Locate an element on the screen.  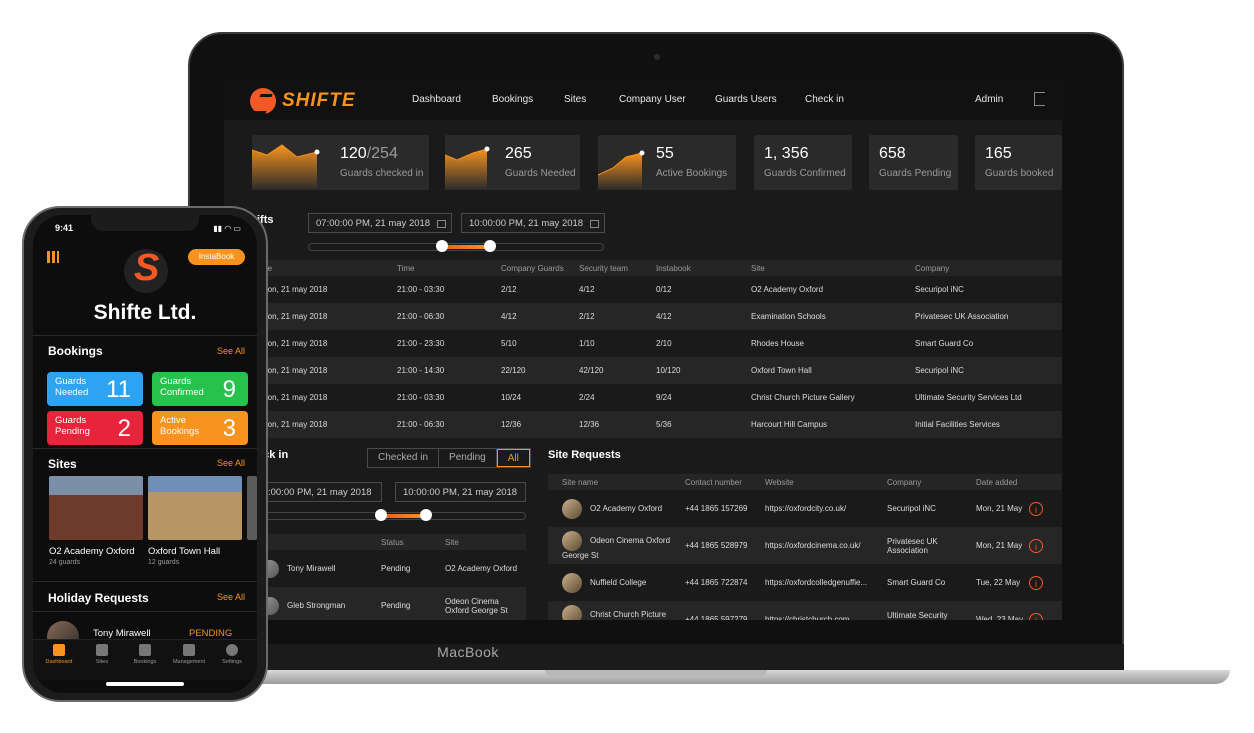
stat-card-needed: 265 Guards Needed is located at coordinates (512, 162).